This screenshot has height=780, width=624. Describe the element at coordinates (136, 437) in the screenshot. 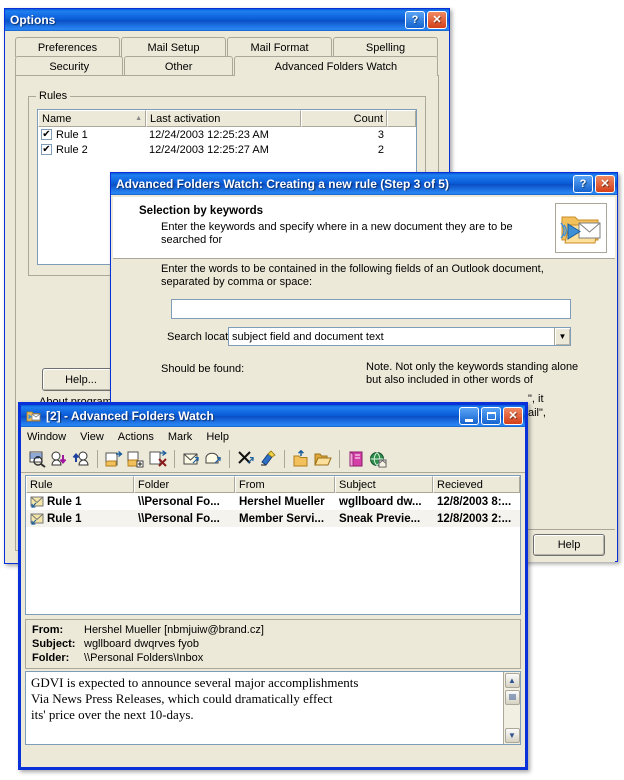

I see `menu-item-actions: Actions` at that location.